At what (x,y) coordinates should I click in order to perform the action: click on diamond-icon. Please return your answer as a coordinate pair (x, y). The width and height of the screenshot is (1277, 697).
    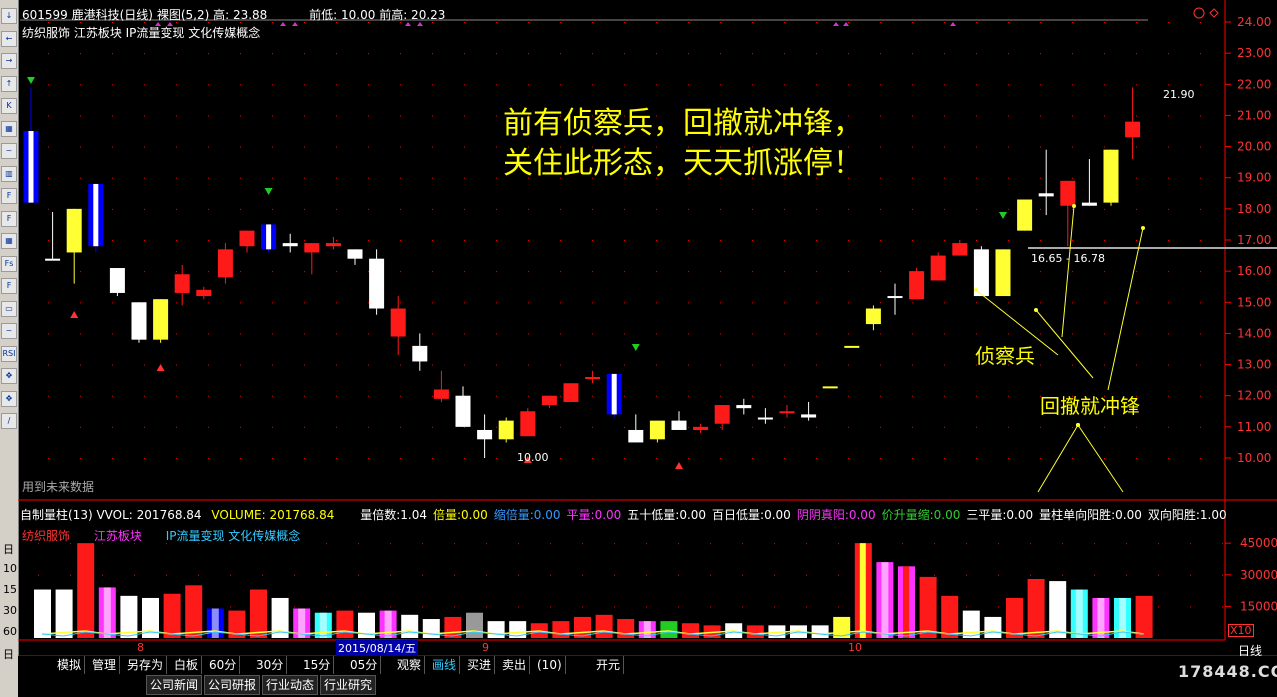
    Looking at the image, I should click on (1214, 13).